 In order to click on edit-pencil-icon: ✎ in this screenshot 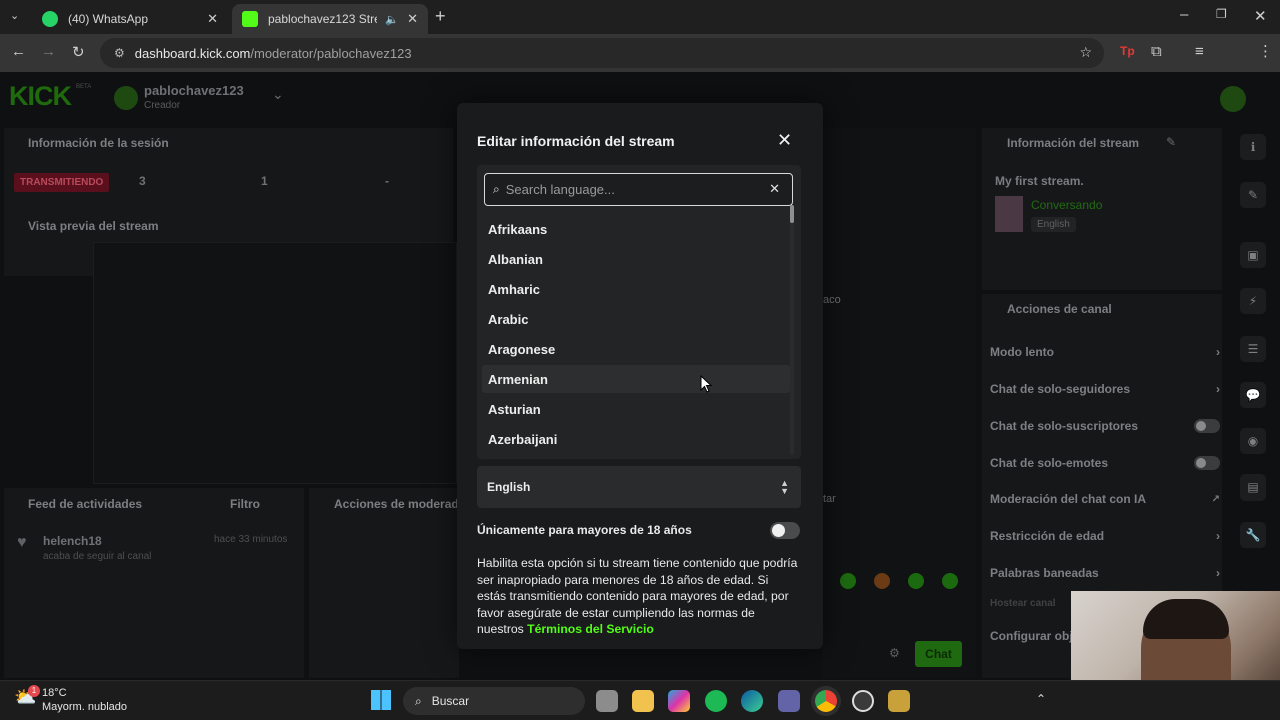, I will do `click(1171, 142)`.